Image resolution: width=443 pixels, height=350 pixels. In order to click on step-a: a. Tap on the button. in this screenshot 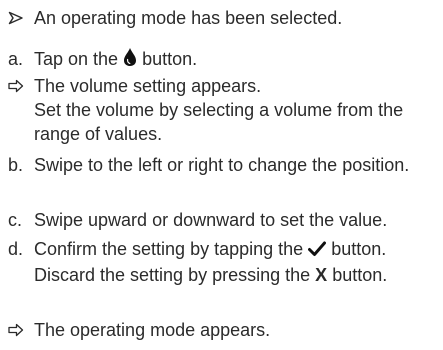, I will do `click(222, 60)`.